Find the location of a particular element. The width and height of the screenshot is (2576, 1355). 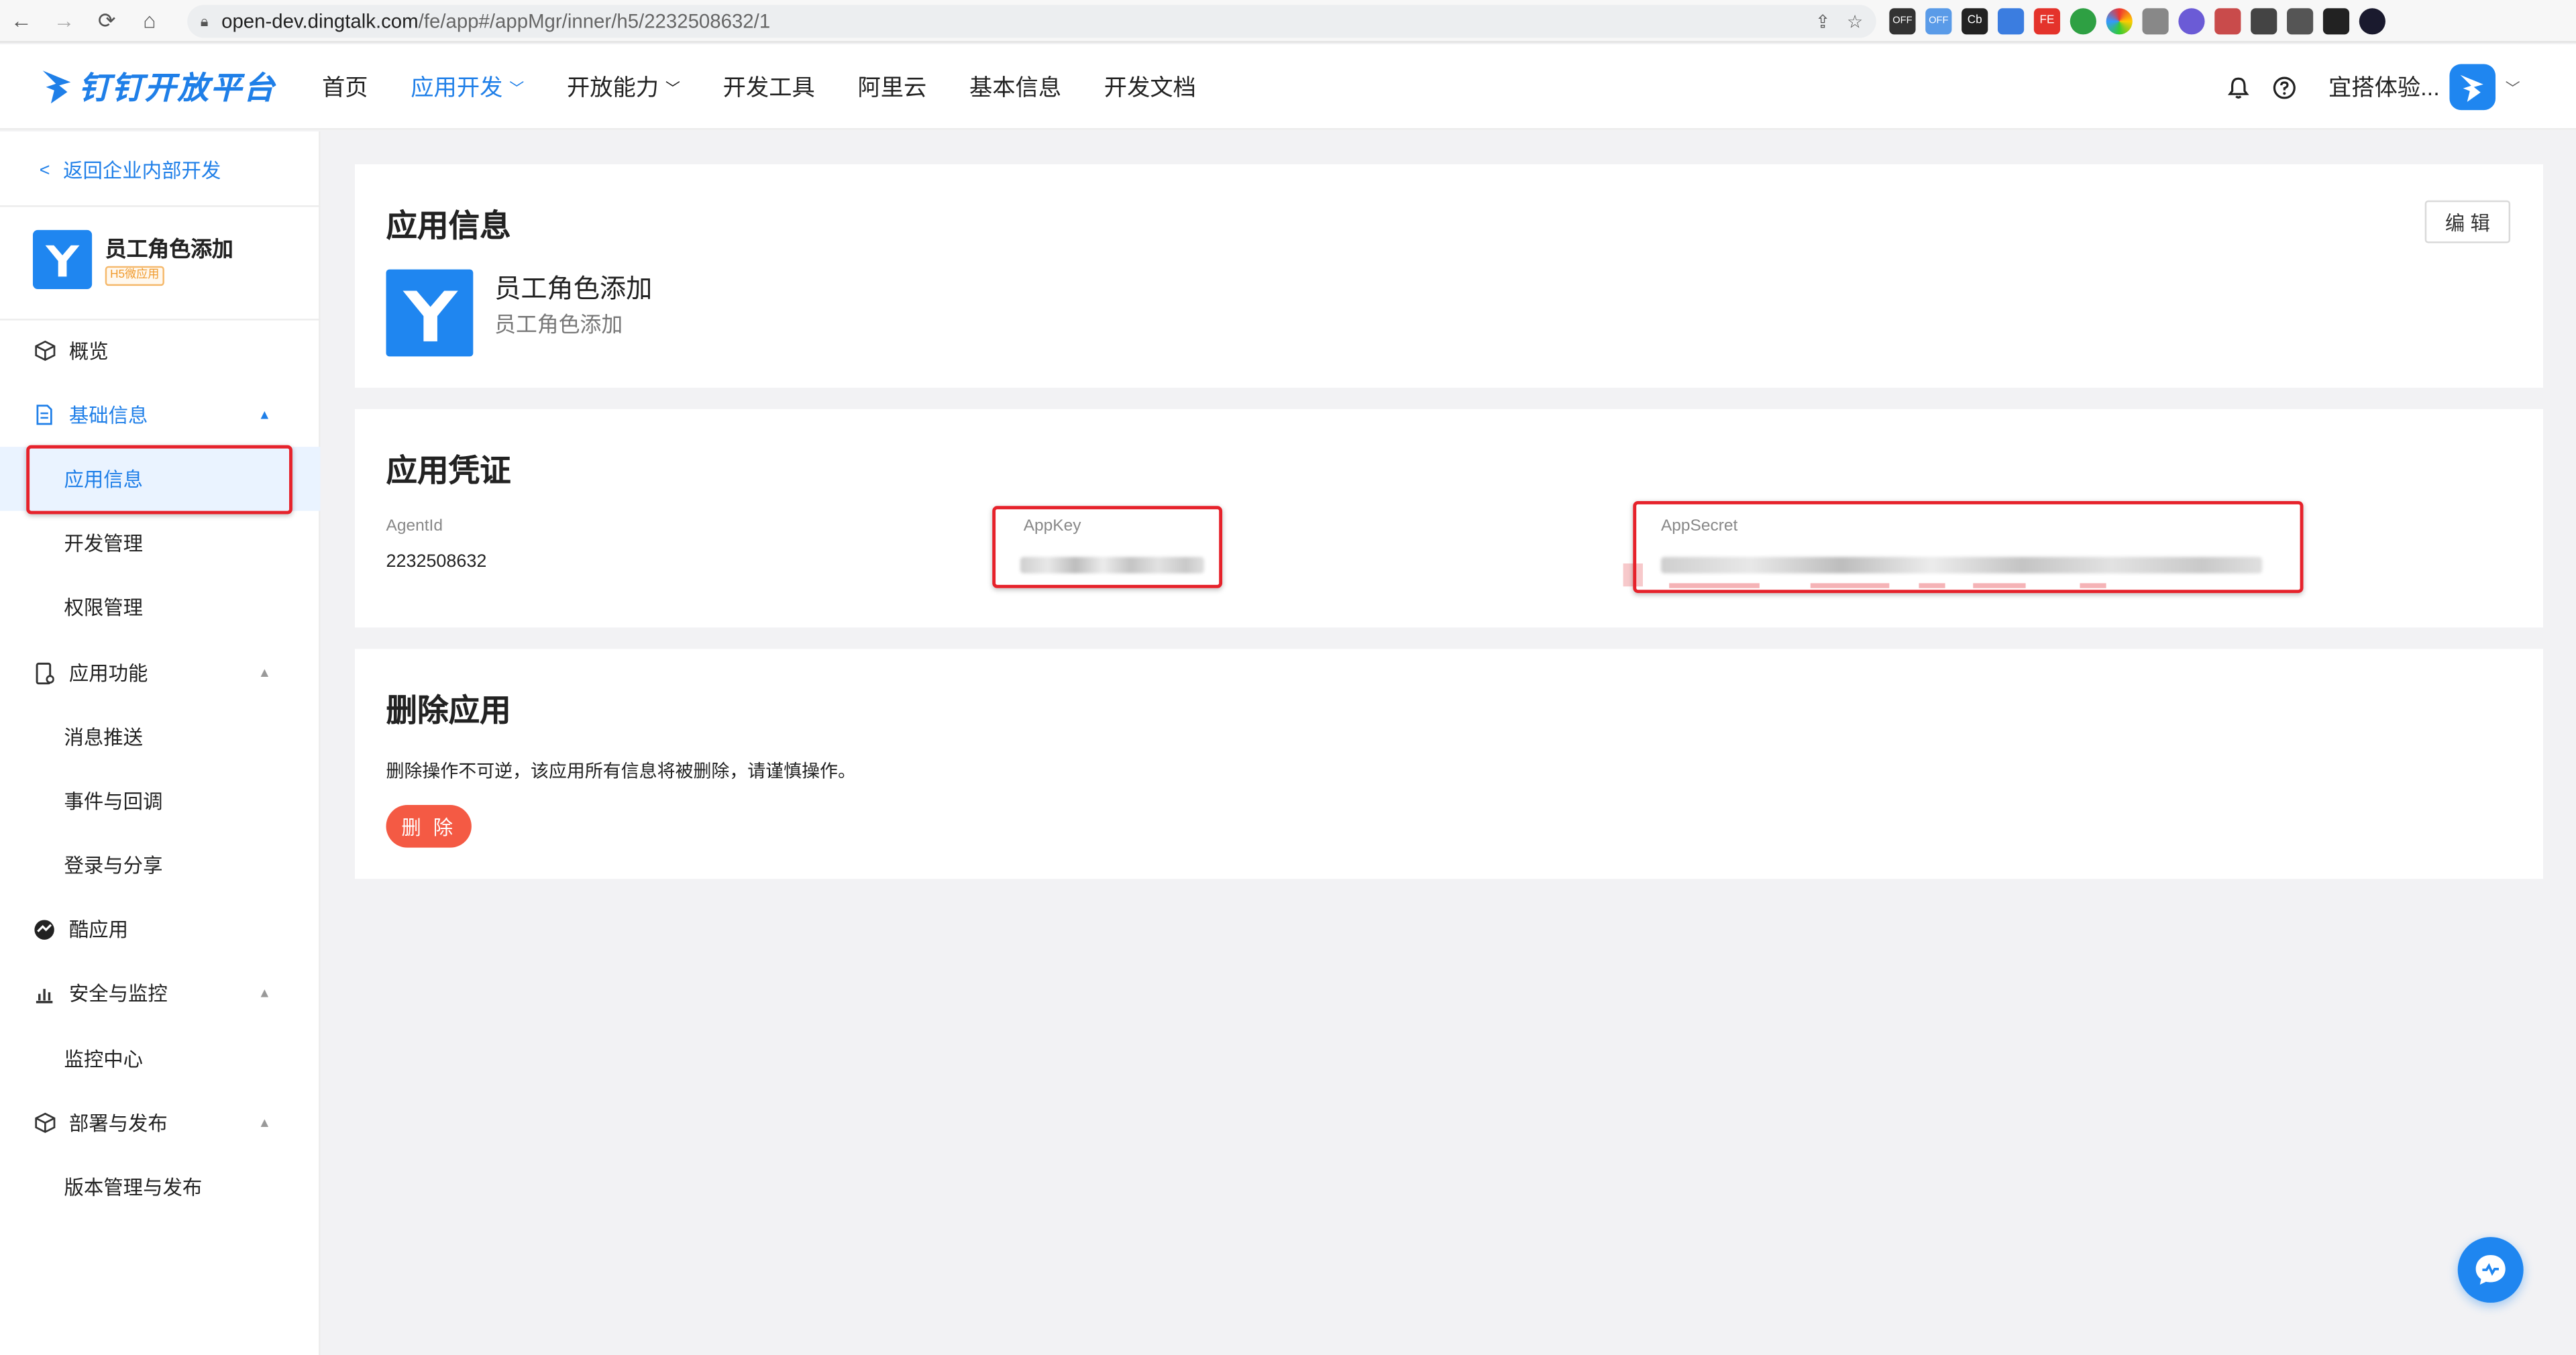

url-host: open-dev.dingtalk.com is located at coordinates (320, 21).